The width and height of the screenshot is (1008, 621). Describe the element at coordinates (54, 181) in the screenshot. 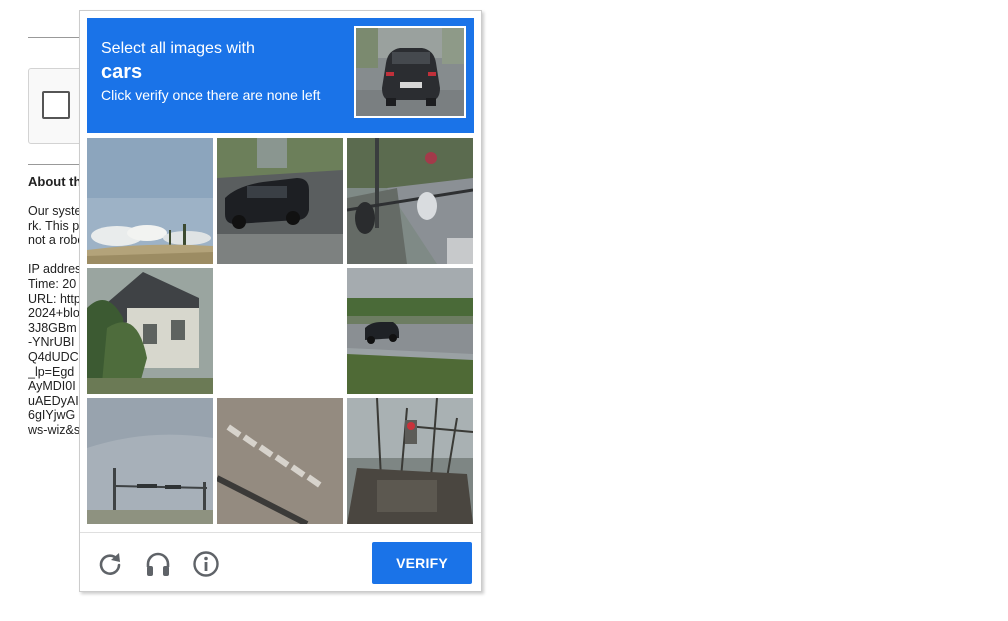

I see `about-heading: About th` at that location.